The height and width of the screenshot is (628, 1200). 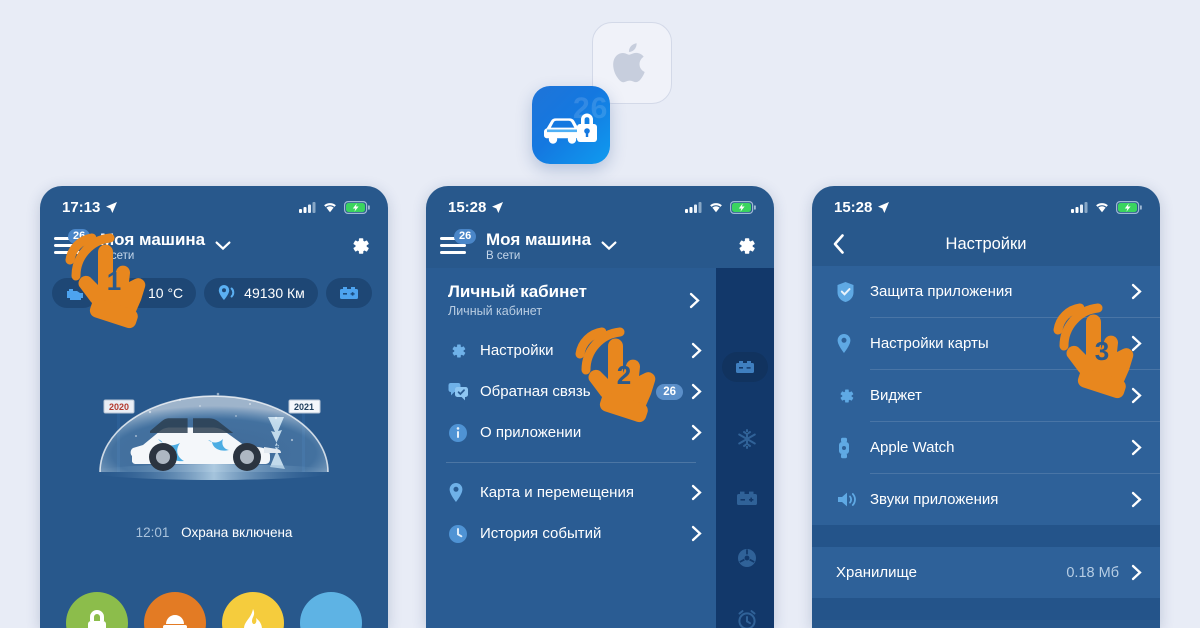 What do you see at coordinates (517, 291) in the screenshot?
I see `account-title: Личный кабинет` at bounding box center [517, 291].